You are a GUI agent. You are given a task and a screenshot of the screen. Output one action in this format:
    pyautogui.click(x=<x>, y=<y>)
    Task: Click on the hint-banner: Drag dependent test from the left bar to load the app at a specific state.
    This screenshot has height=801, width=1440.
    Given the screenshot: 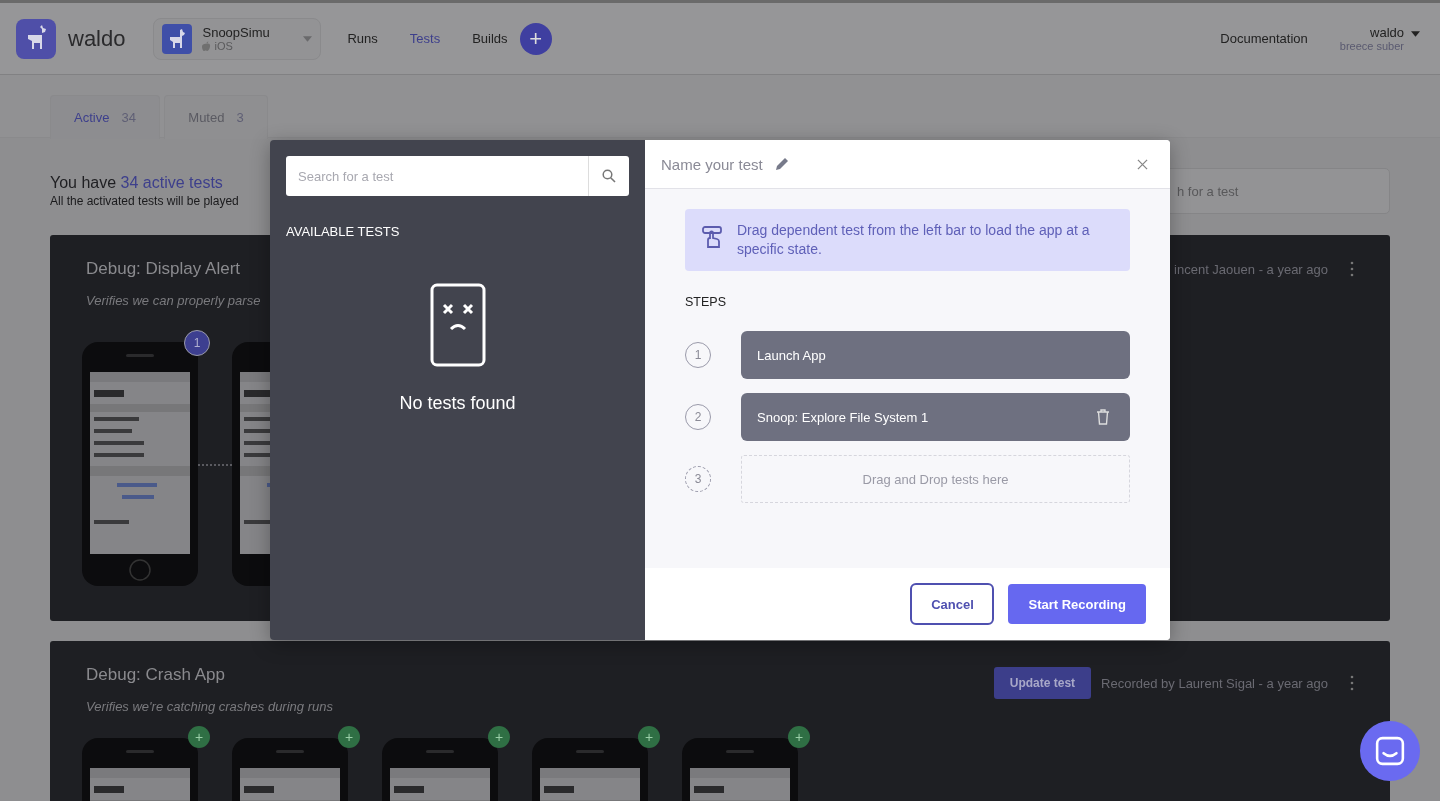 What is the action you would take?
    pyautogui.click(x=907, y=240)
    